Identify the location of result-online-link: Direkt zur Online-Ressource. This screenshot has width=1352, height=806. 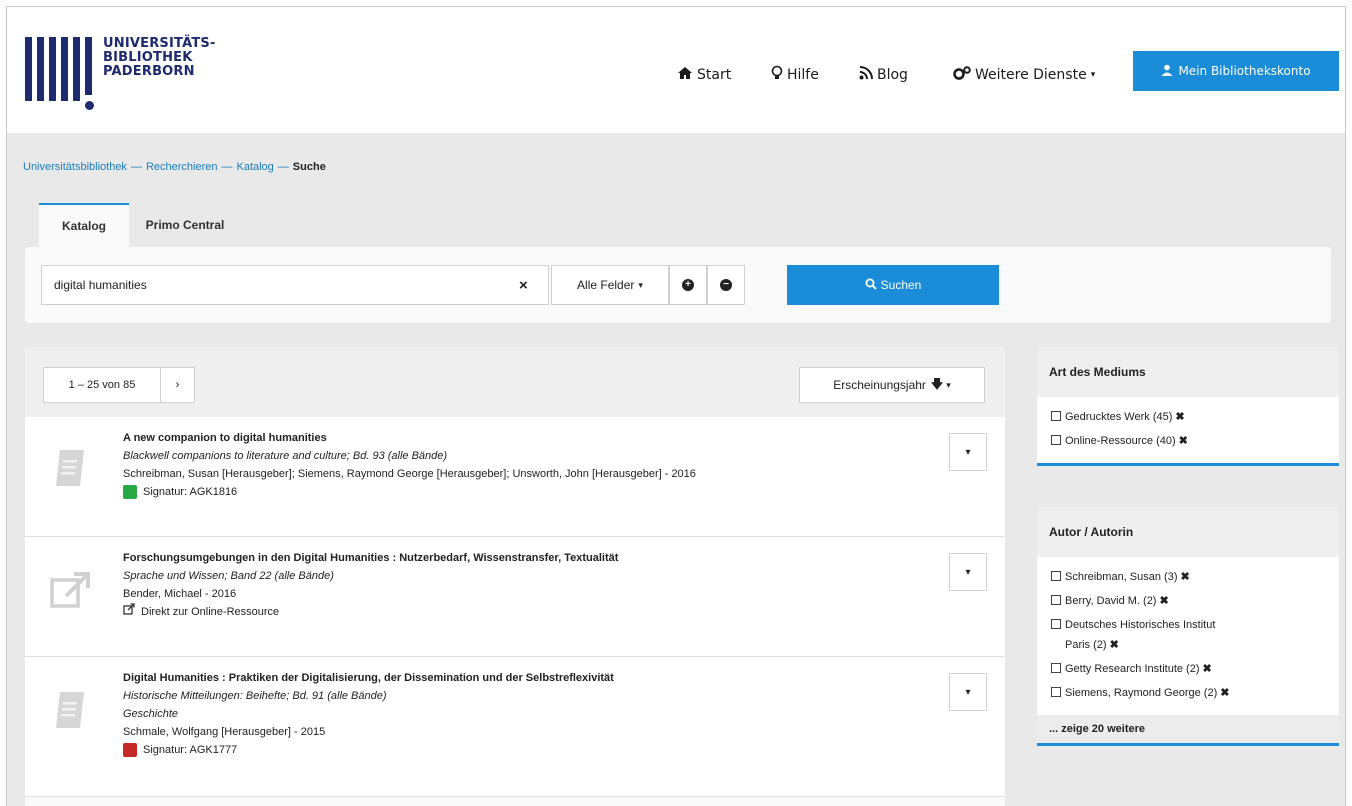
(533, 612).